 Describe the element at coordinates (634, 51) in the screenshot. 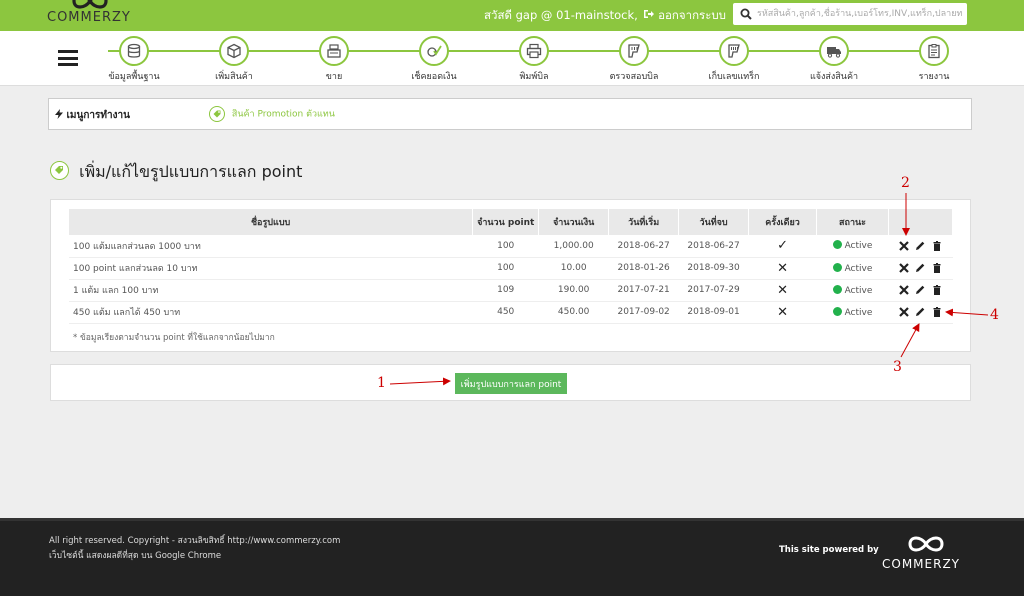

I see `scanner-icon` at that location.